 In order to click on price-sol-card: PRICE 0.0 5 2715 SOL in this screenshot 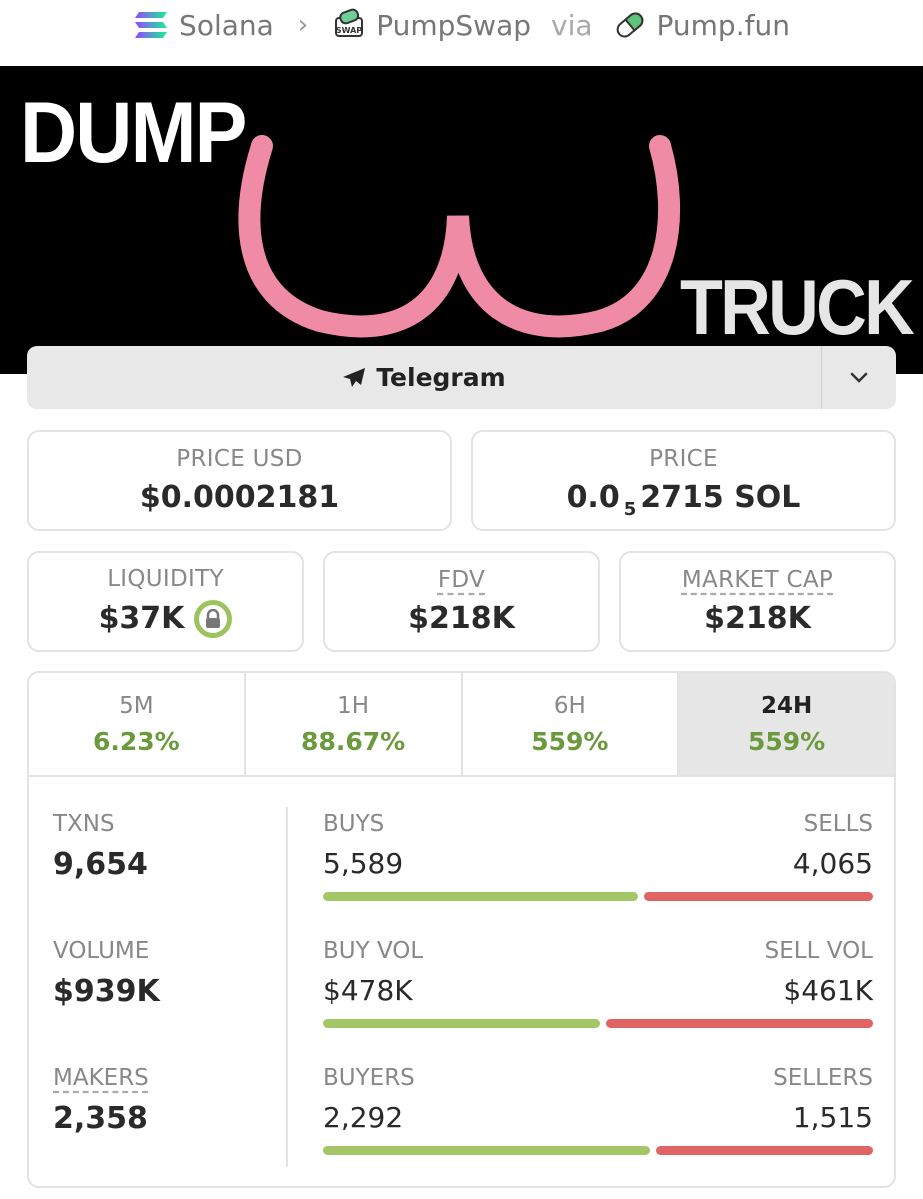, I will do `click(683, 480)`.